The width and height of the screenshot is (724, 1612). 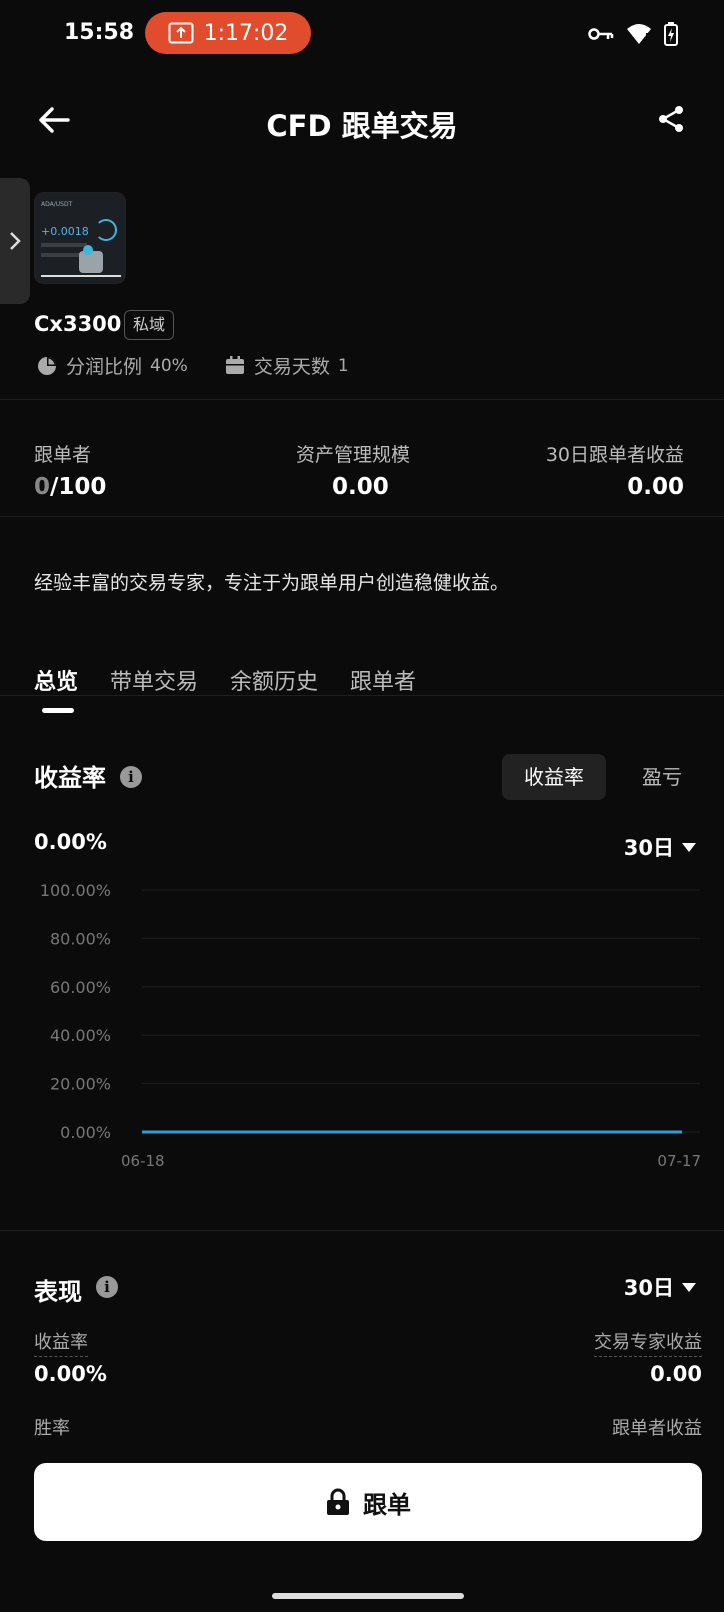 What do you see at coordinates (99, 32) in the screenshot?
I see `status-time: 15:58` at bounding box center [99, 32].